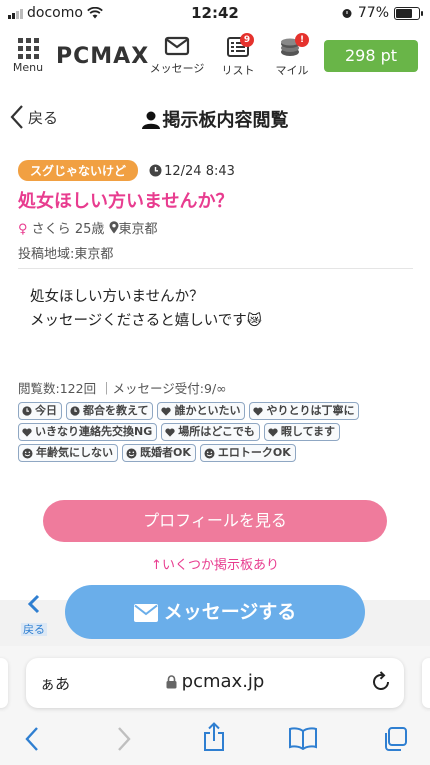 The height and width of the screenshot is (765, 430). Describe the element at coordinates (94, 431) in the screenshot. I see `chip-label: いきなり連絡先交換NG` at that location.